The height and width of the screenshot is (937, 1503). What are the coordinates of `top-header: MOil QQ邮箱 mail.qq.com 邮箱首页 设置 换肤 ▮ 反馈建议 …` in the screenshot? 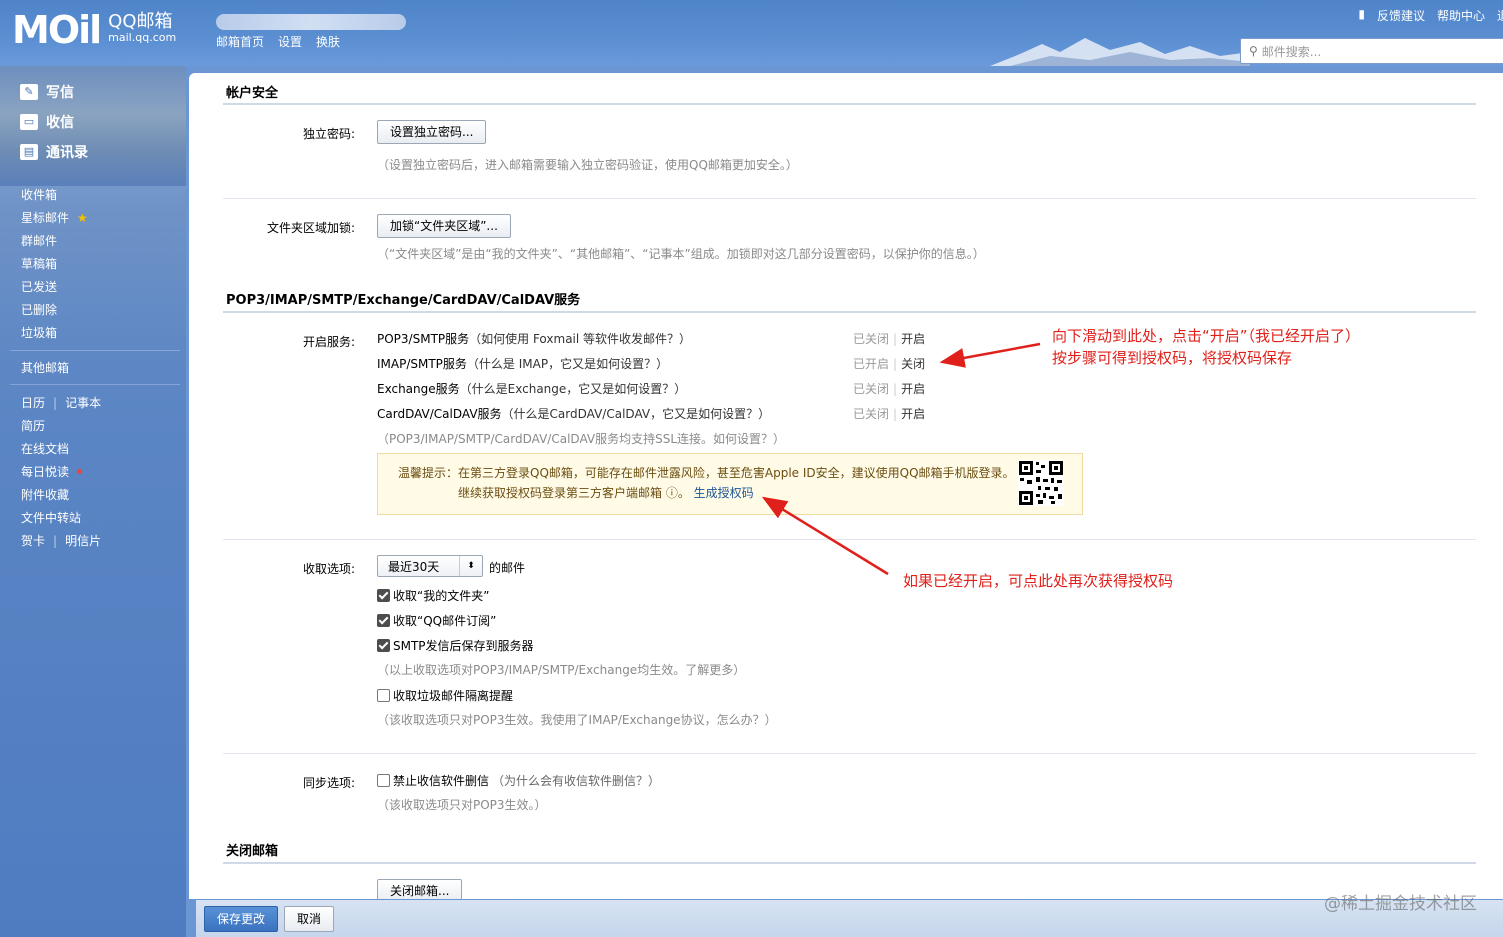 It's located at (751, 33).